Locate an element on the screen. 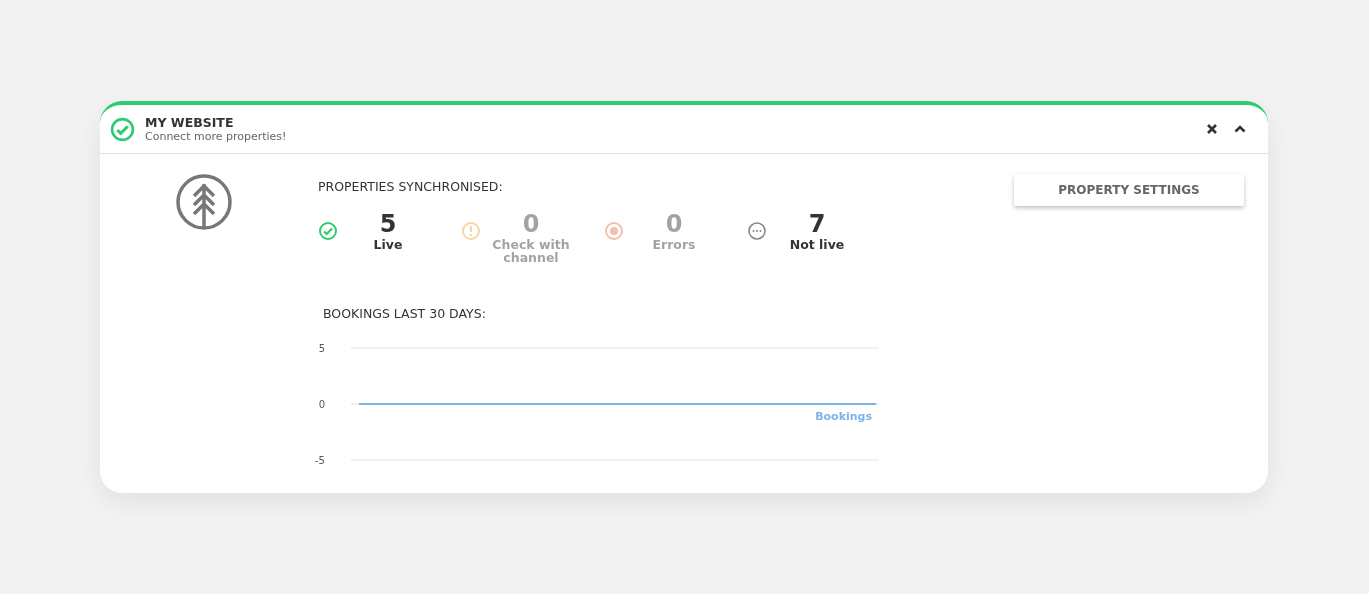 Image resolution: width=1369 pixels, height=594 pixels. error-circle-icon is located at coordinates (614, 231).